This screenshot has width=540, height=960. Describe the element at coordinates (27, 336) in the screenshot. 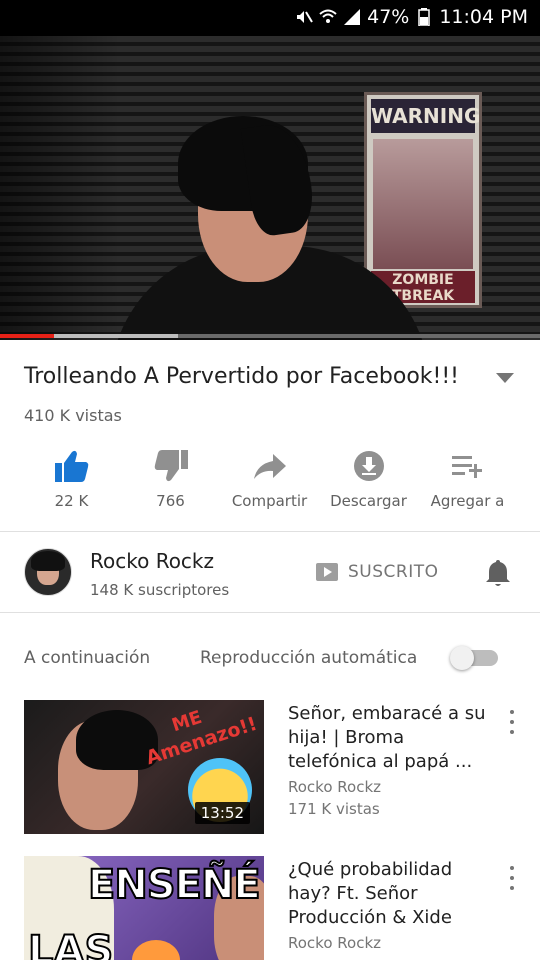

I see `progress-played` at that location.